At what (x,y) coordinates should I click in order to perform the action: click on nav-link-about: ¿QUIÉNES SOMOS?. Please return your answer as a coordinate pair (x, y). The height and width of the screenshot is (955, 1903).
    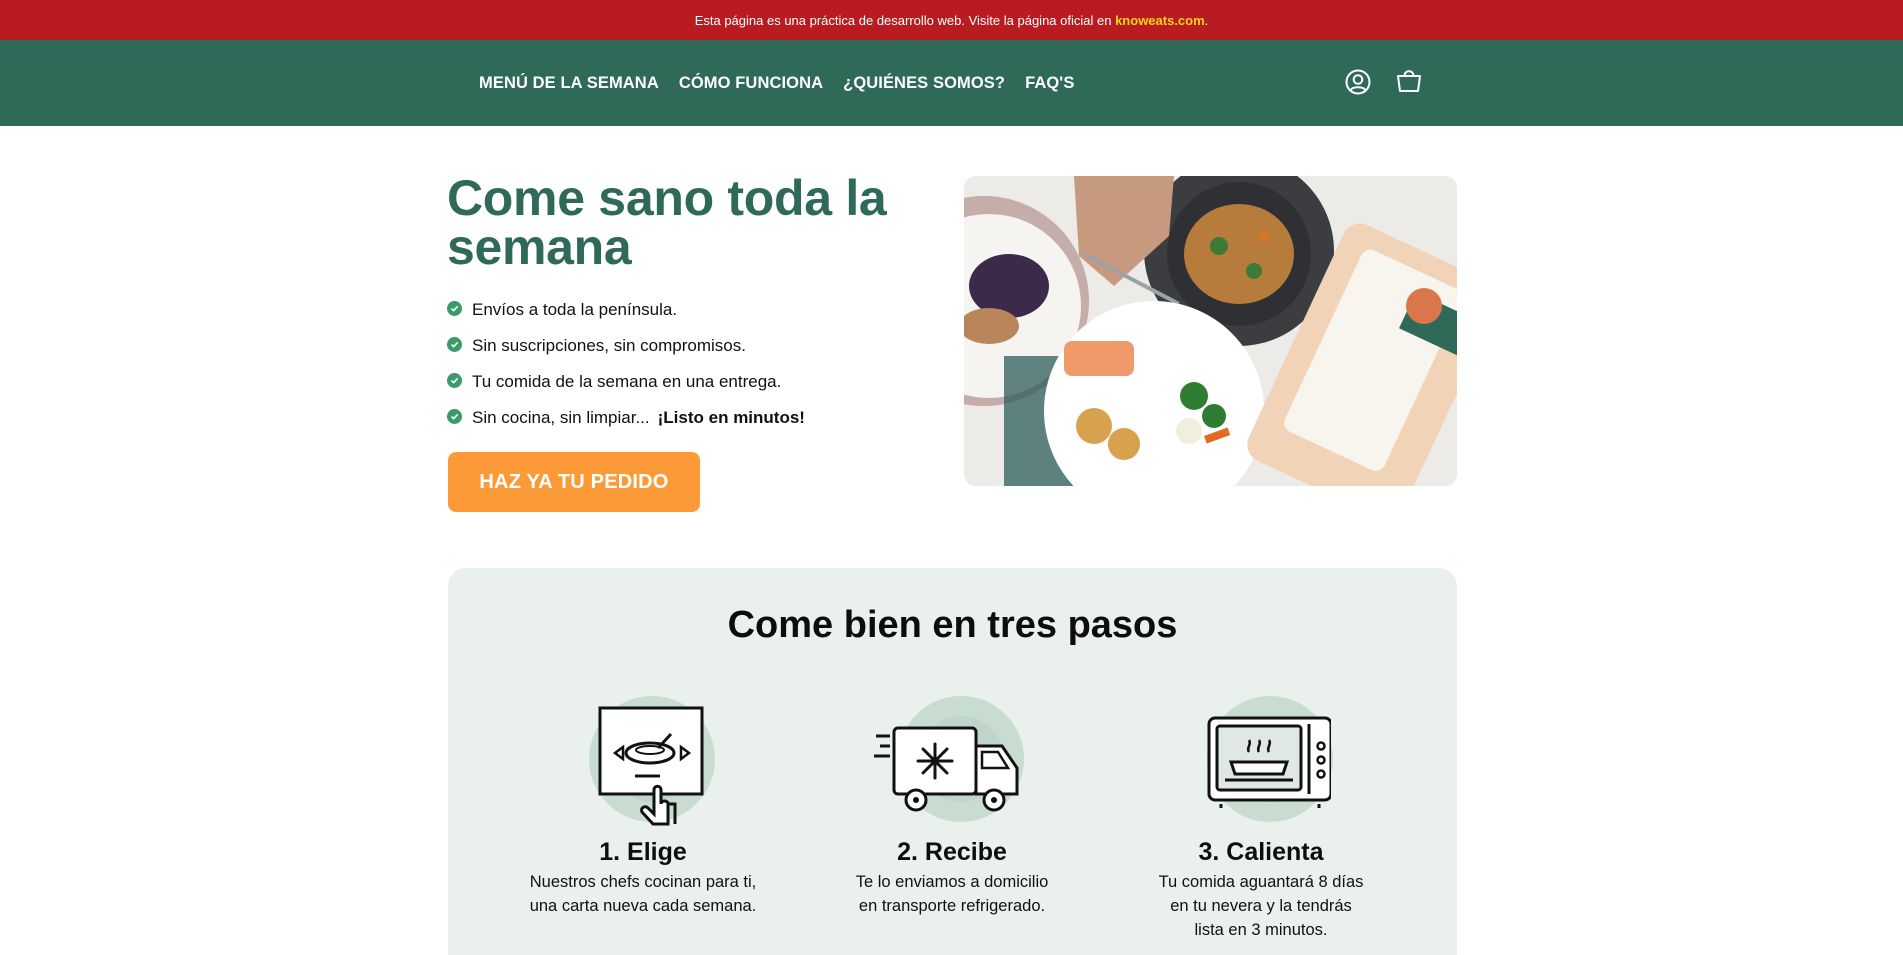
    Looking at the image, I should click on (924, 83).